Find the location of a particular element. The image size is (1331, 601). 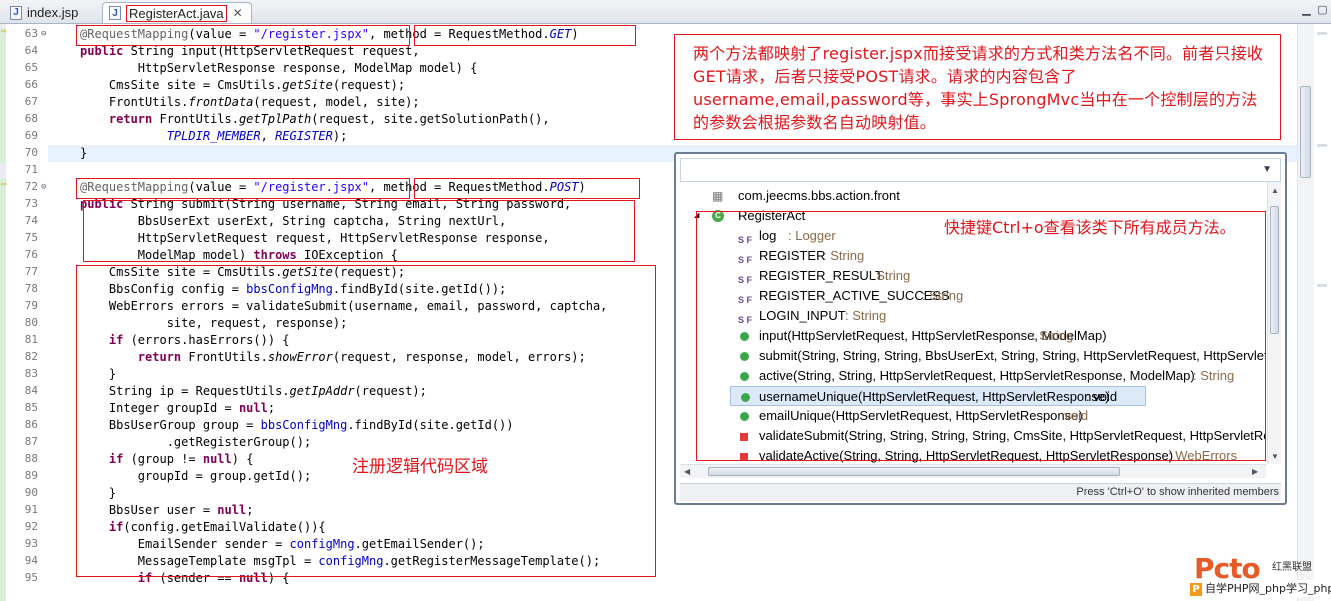

annotation-note-register: 注册逻辑代码区域 is located at coordinates (420, 467).